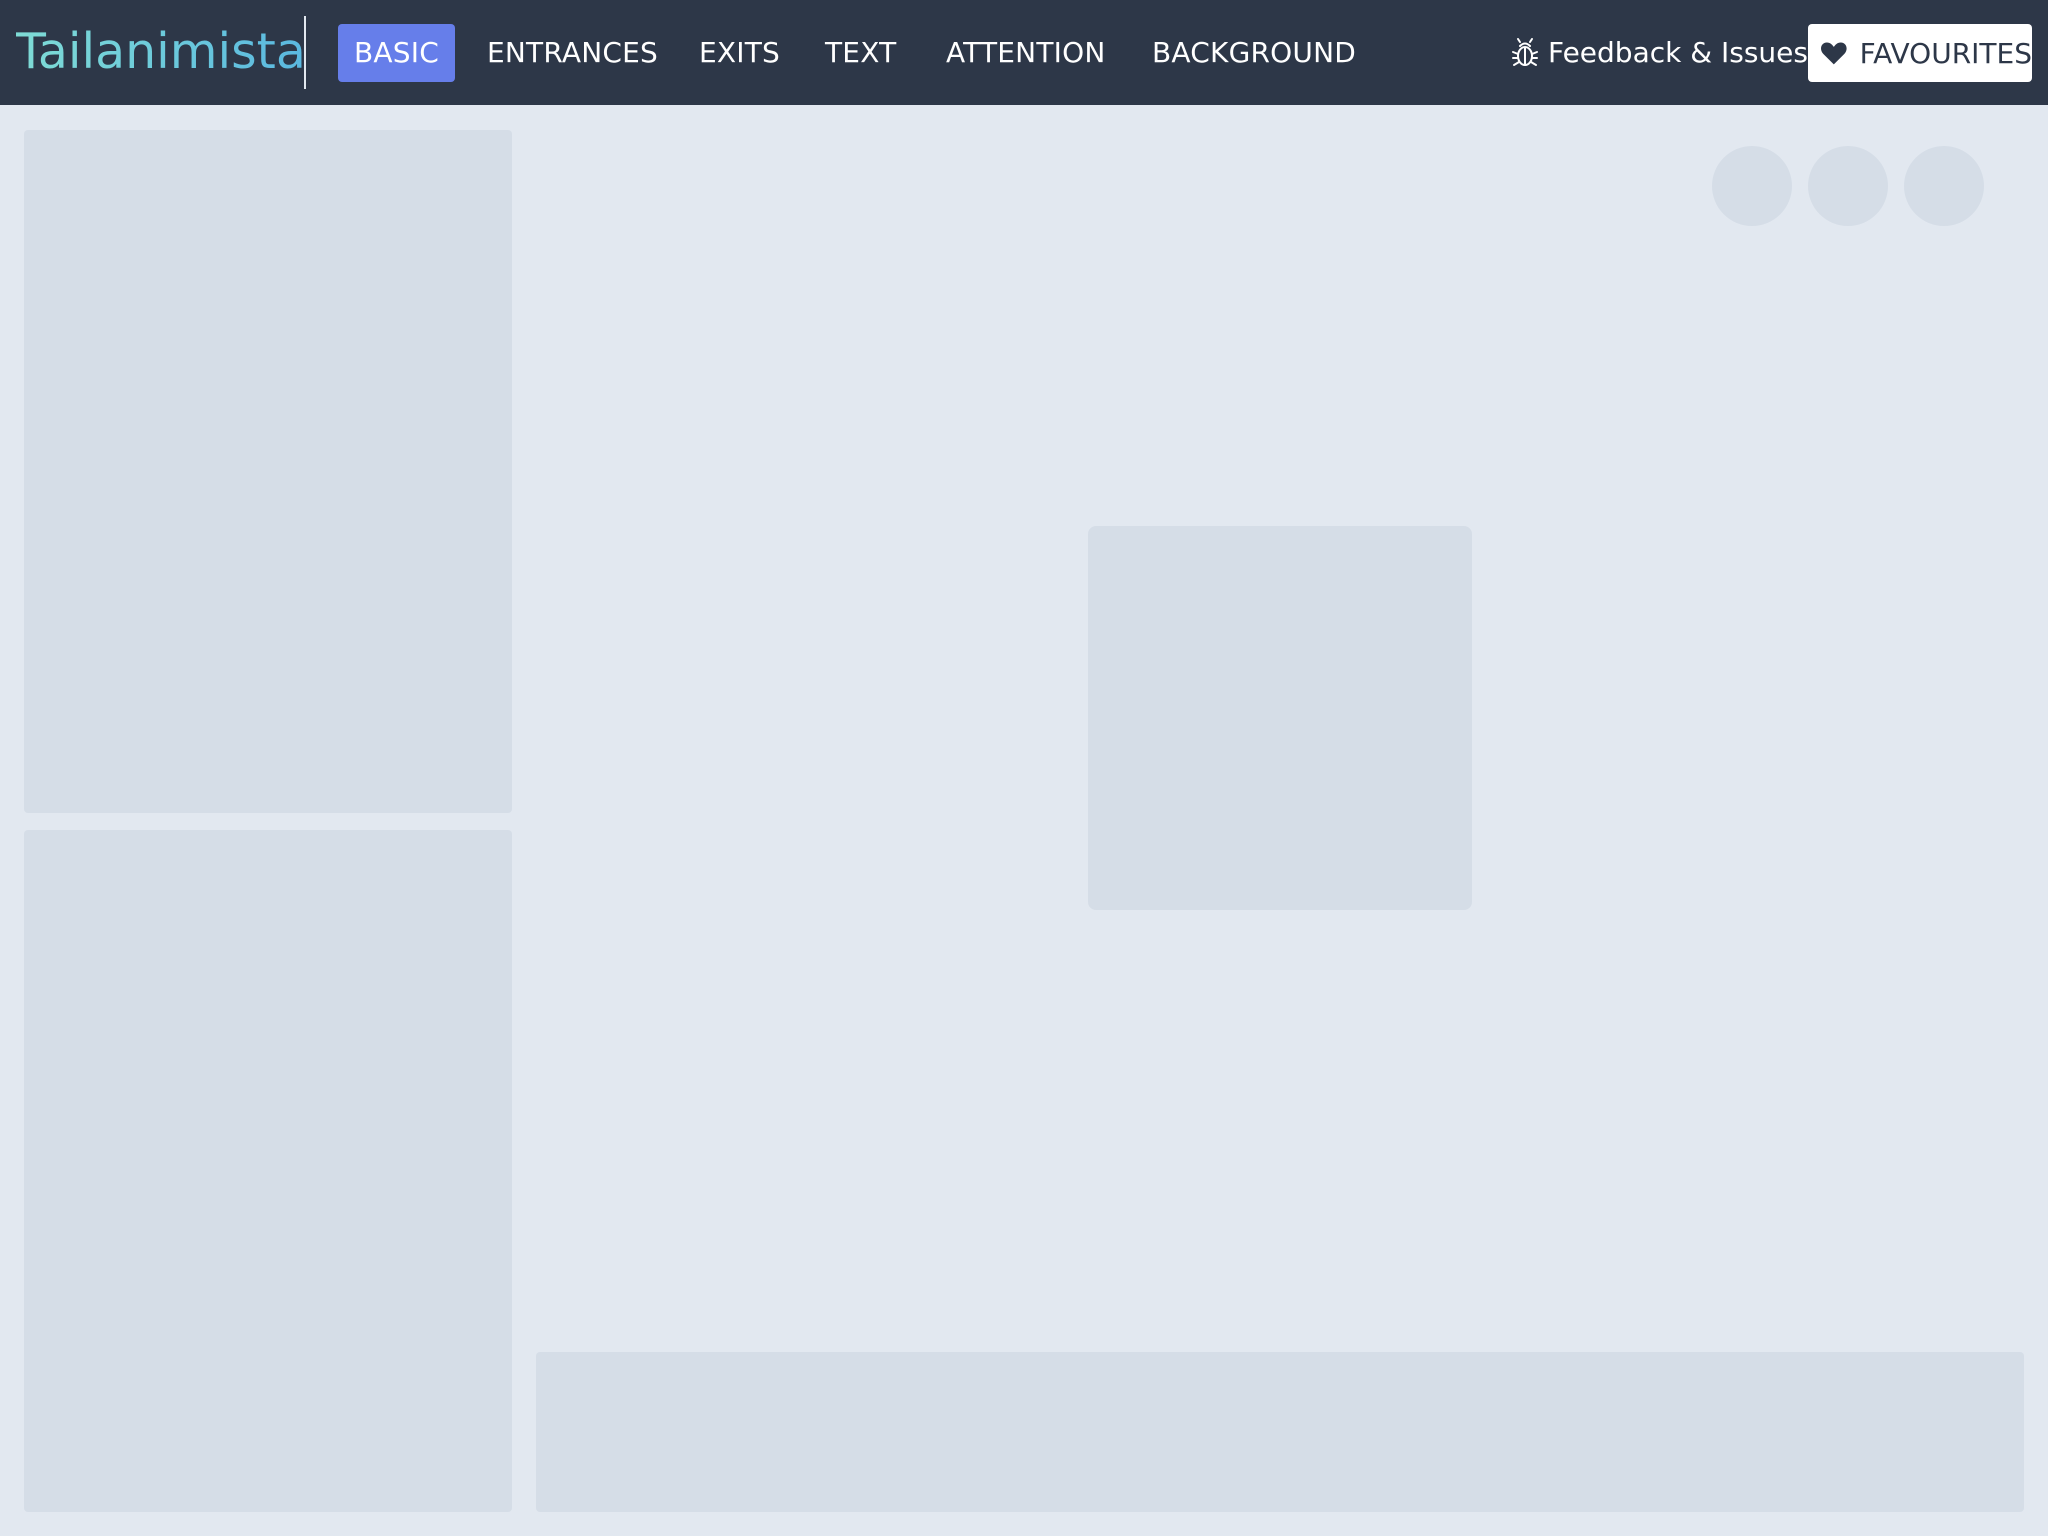 This screenshot has height=1536, width=2048. I want to click on nav-tab-text: TEXT, so click(860, 53).